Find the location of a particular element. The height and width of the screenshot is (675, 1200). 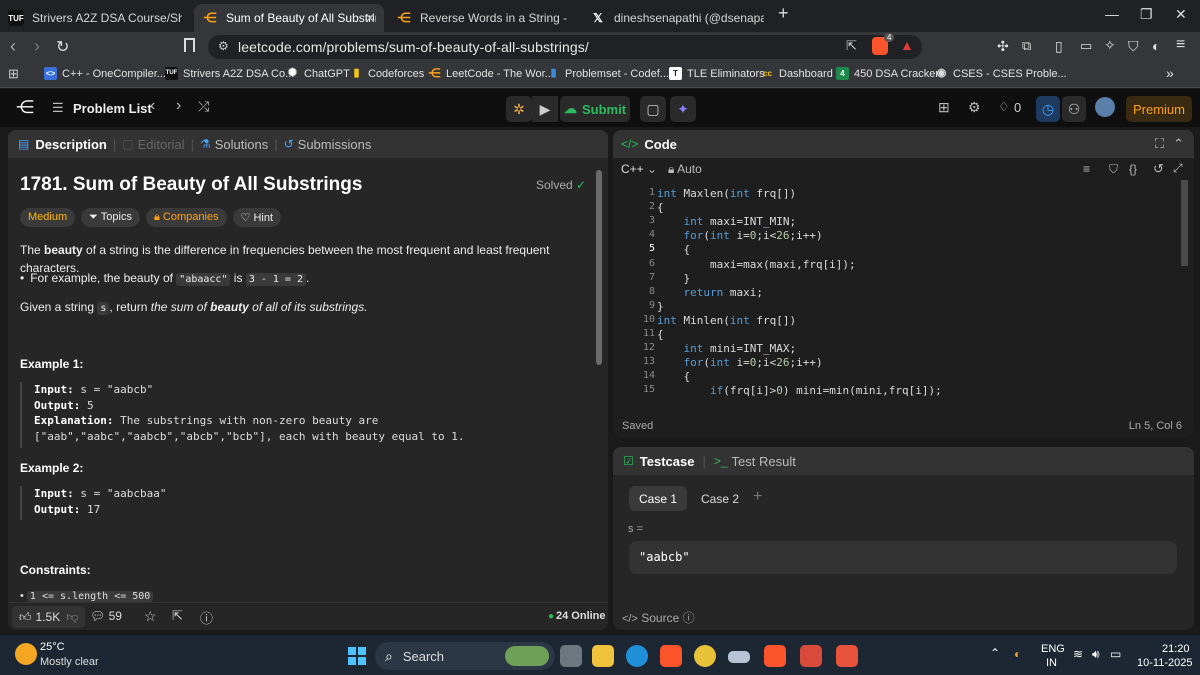

fullscreen-icon: ⛶ is located at coordinates (1159, 144).